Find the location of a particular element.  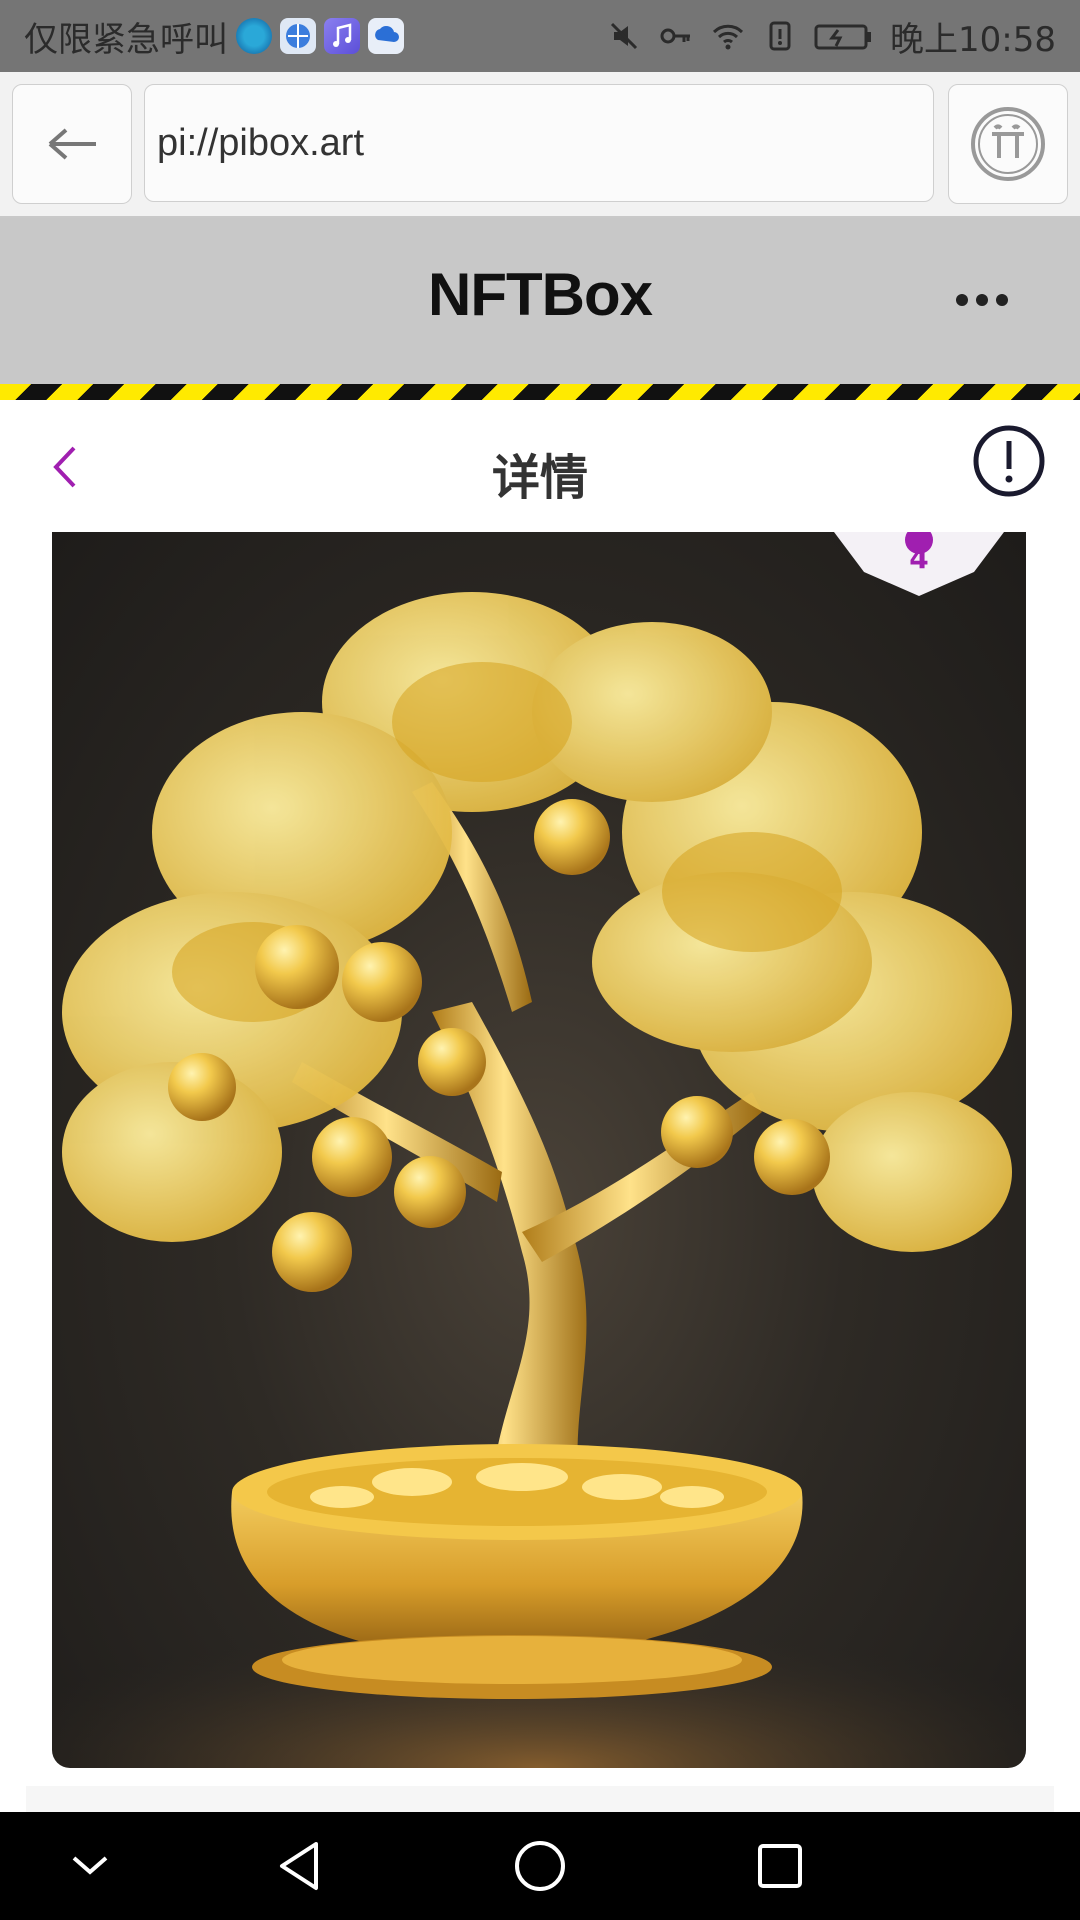

music-app-icon is located at coordinates (342, 36).